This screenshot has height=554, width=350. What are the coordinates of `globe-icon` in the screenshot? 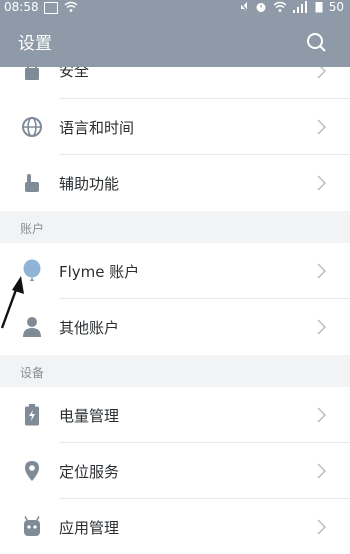 It's located at (32, 127).